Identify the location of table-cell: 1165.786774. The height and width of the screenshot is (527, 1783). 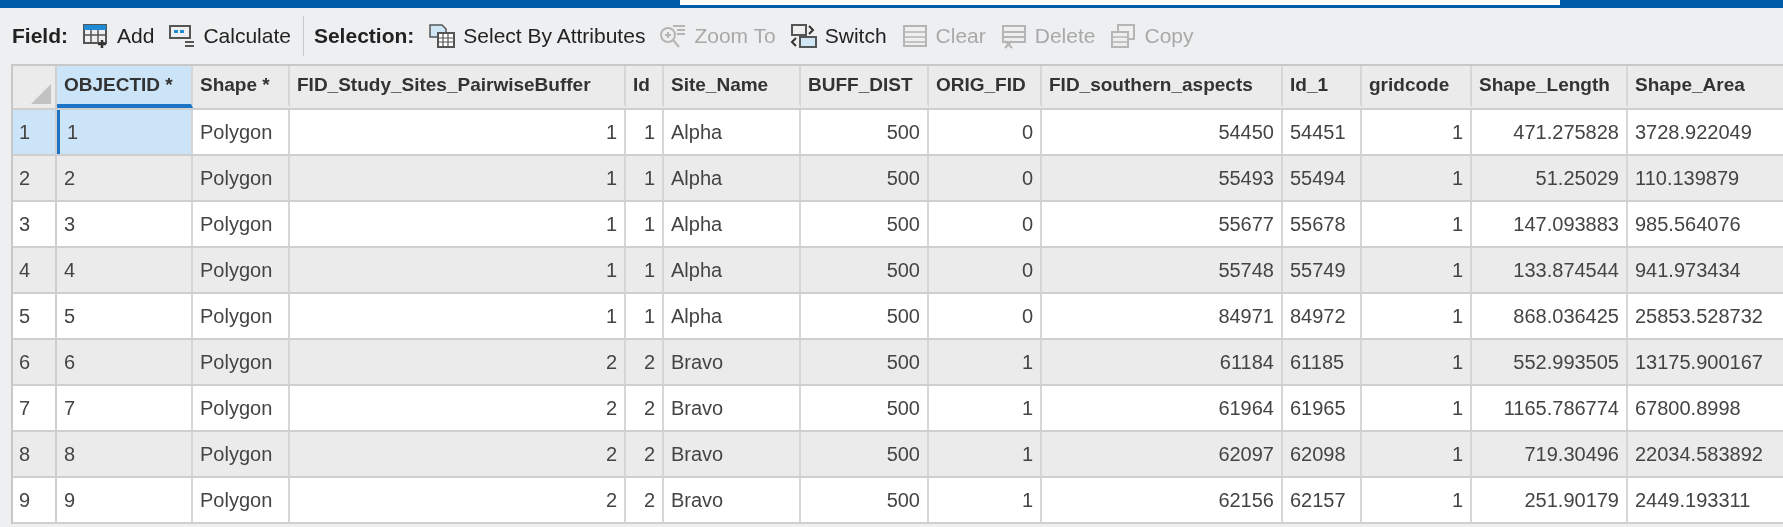
(1550, 408).